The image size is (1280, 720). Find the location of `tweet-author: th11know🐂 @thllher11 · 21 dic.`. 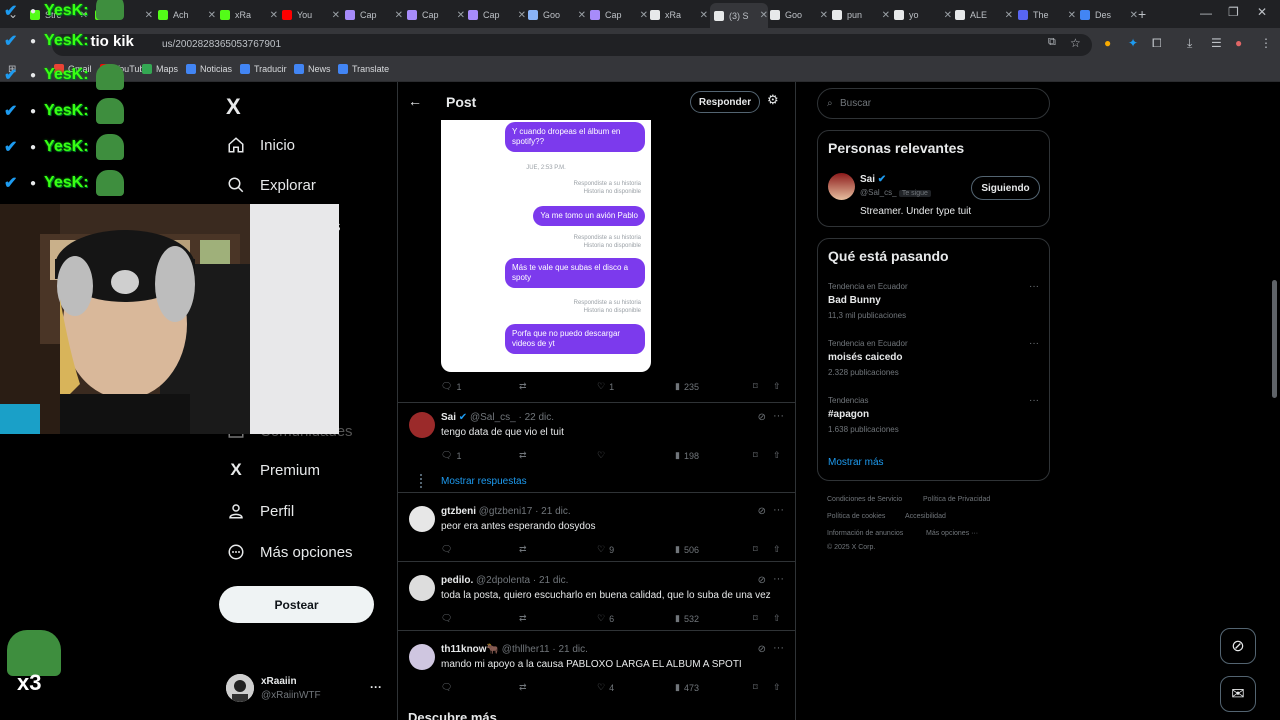

tweet-author: th11know🐂 @thllher11 · 21 dic. is located at coordinates (514, 649).